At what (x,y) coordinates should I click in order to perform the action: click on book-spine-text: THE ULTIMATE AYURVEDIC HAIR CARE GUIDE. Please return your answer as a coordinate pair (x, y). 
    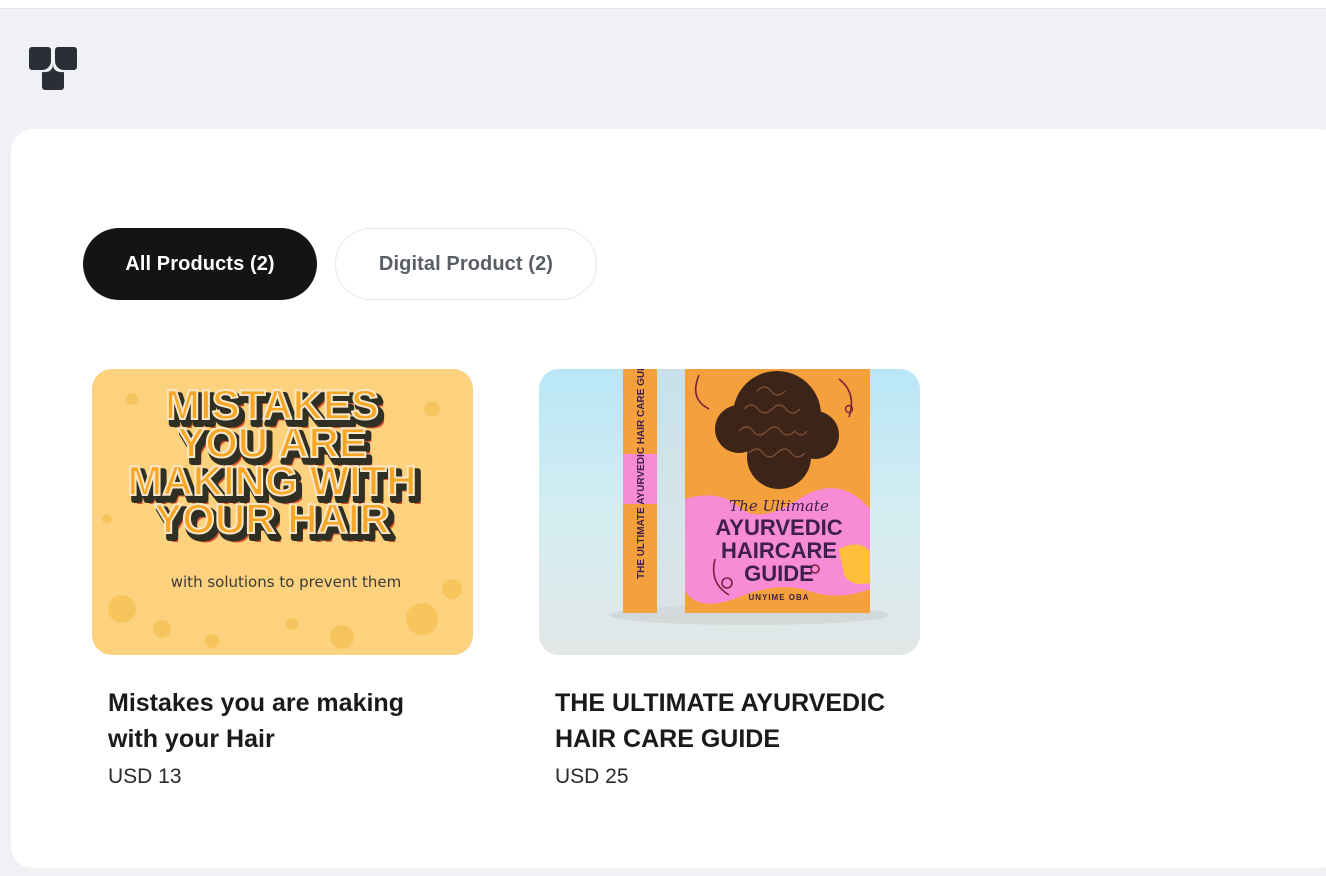
    Looking at the image, I should click on (641, 474).